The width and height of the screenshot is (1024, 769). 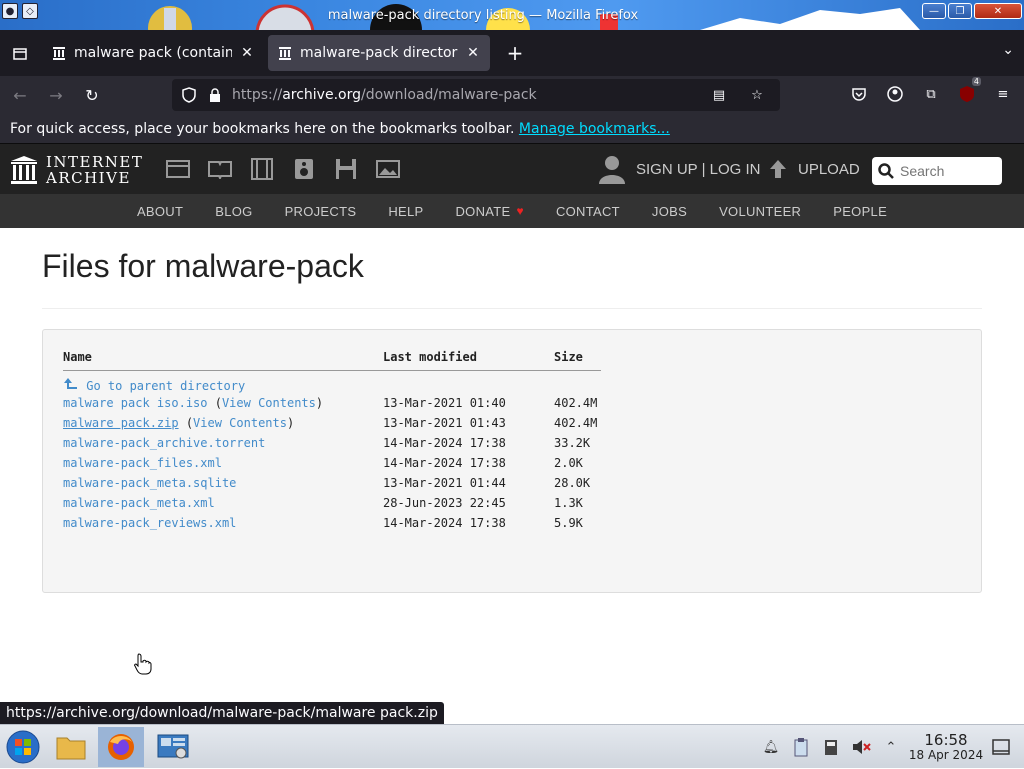 I want to click on nav-blog: BLOG, so click(x=233, y=211).